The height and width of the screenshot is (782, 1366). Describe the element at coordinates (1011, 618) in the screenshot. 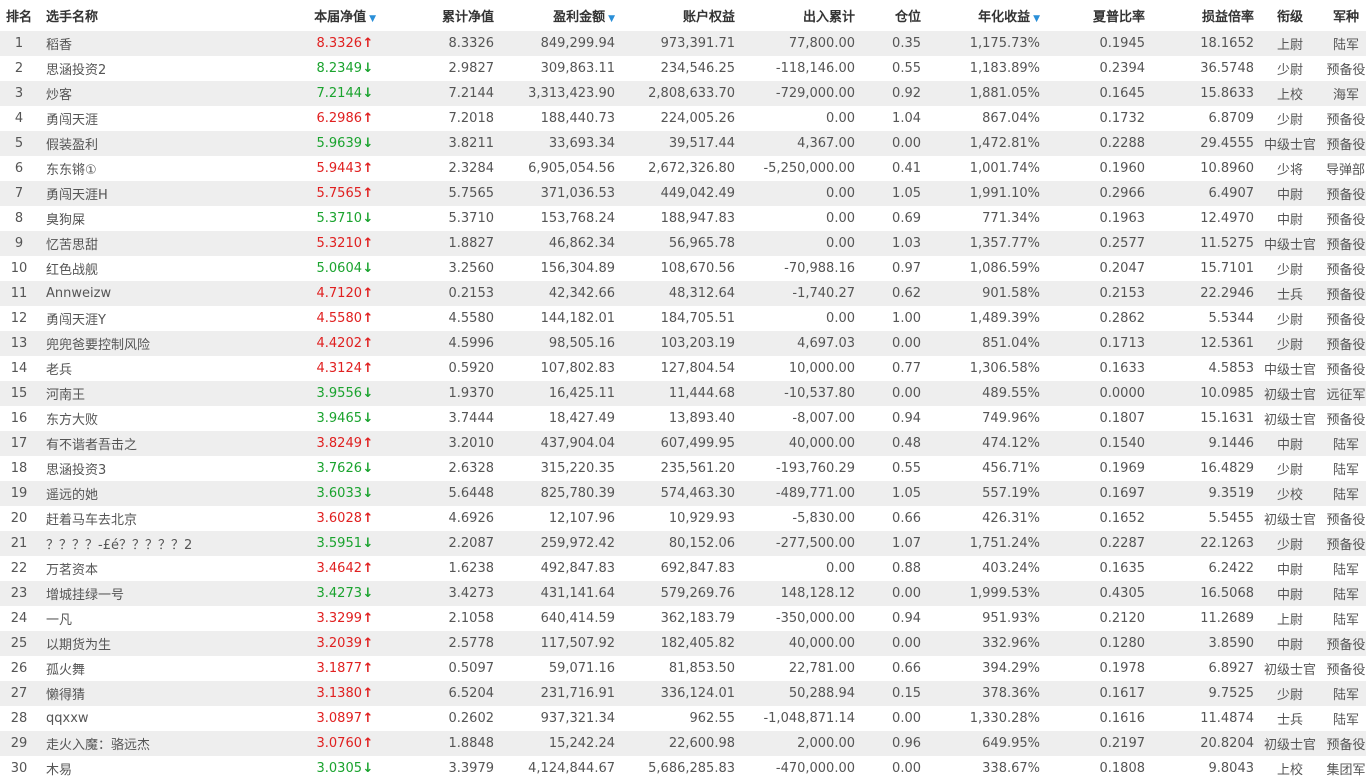

I see `cell-annual: 951.93%` at that location.